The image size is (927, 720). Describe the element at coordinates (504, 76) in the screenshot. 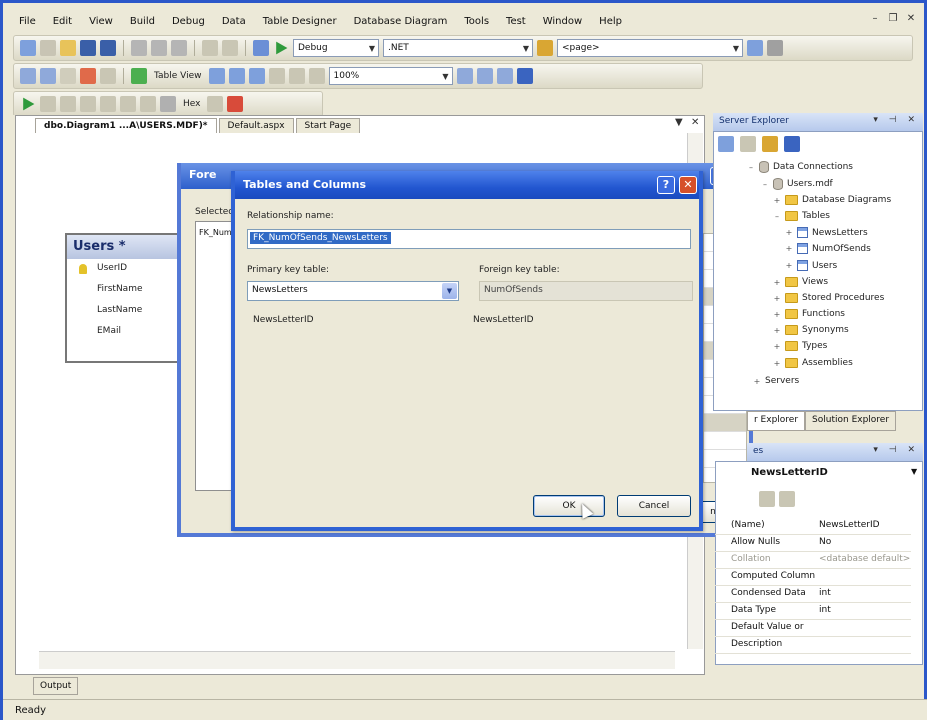

I see `indexes-icon` at that location.